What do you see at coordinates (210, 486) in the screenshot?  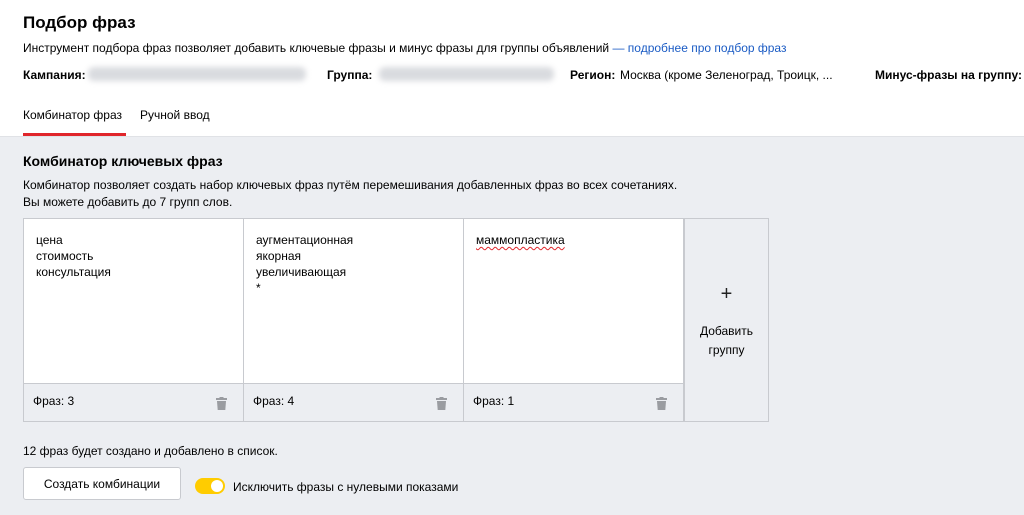 I see `exclude-zero-toggle` at bounding box center [210, 486].